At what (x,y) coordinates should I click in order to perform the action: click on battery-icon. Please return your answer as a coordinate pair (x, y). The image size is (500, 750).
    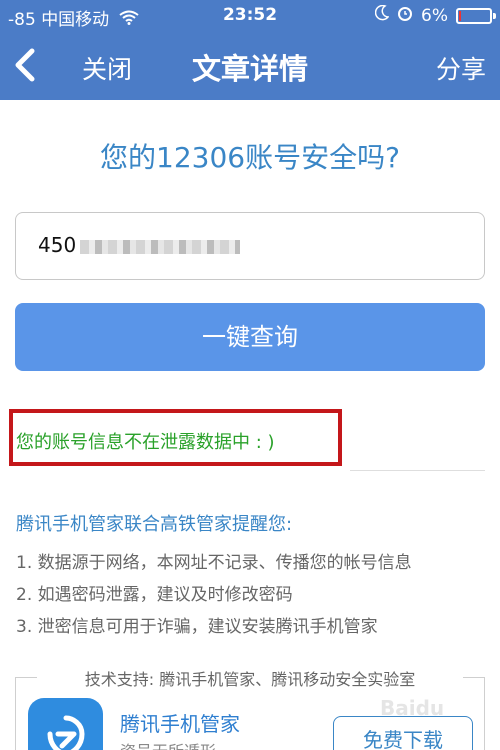
    Looking at the image, I should click on (476, 15).